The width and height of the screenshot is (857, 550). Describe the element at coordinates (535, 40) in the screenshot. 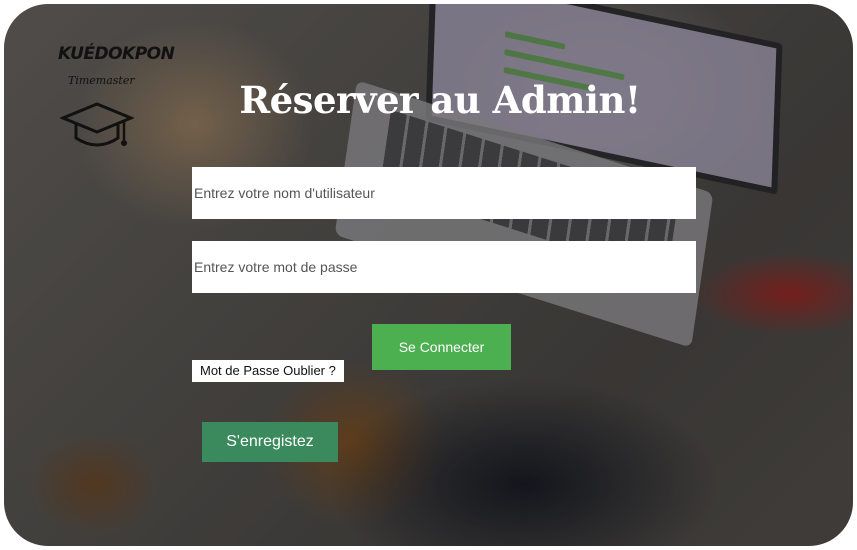

I see `screen-bar` at that location.